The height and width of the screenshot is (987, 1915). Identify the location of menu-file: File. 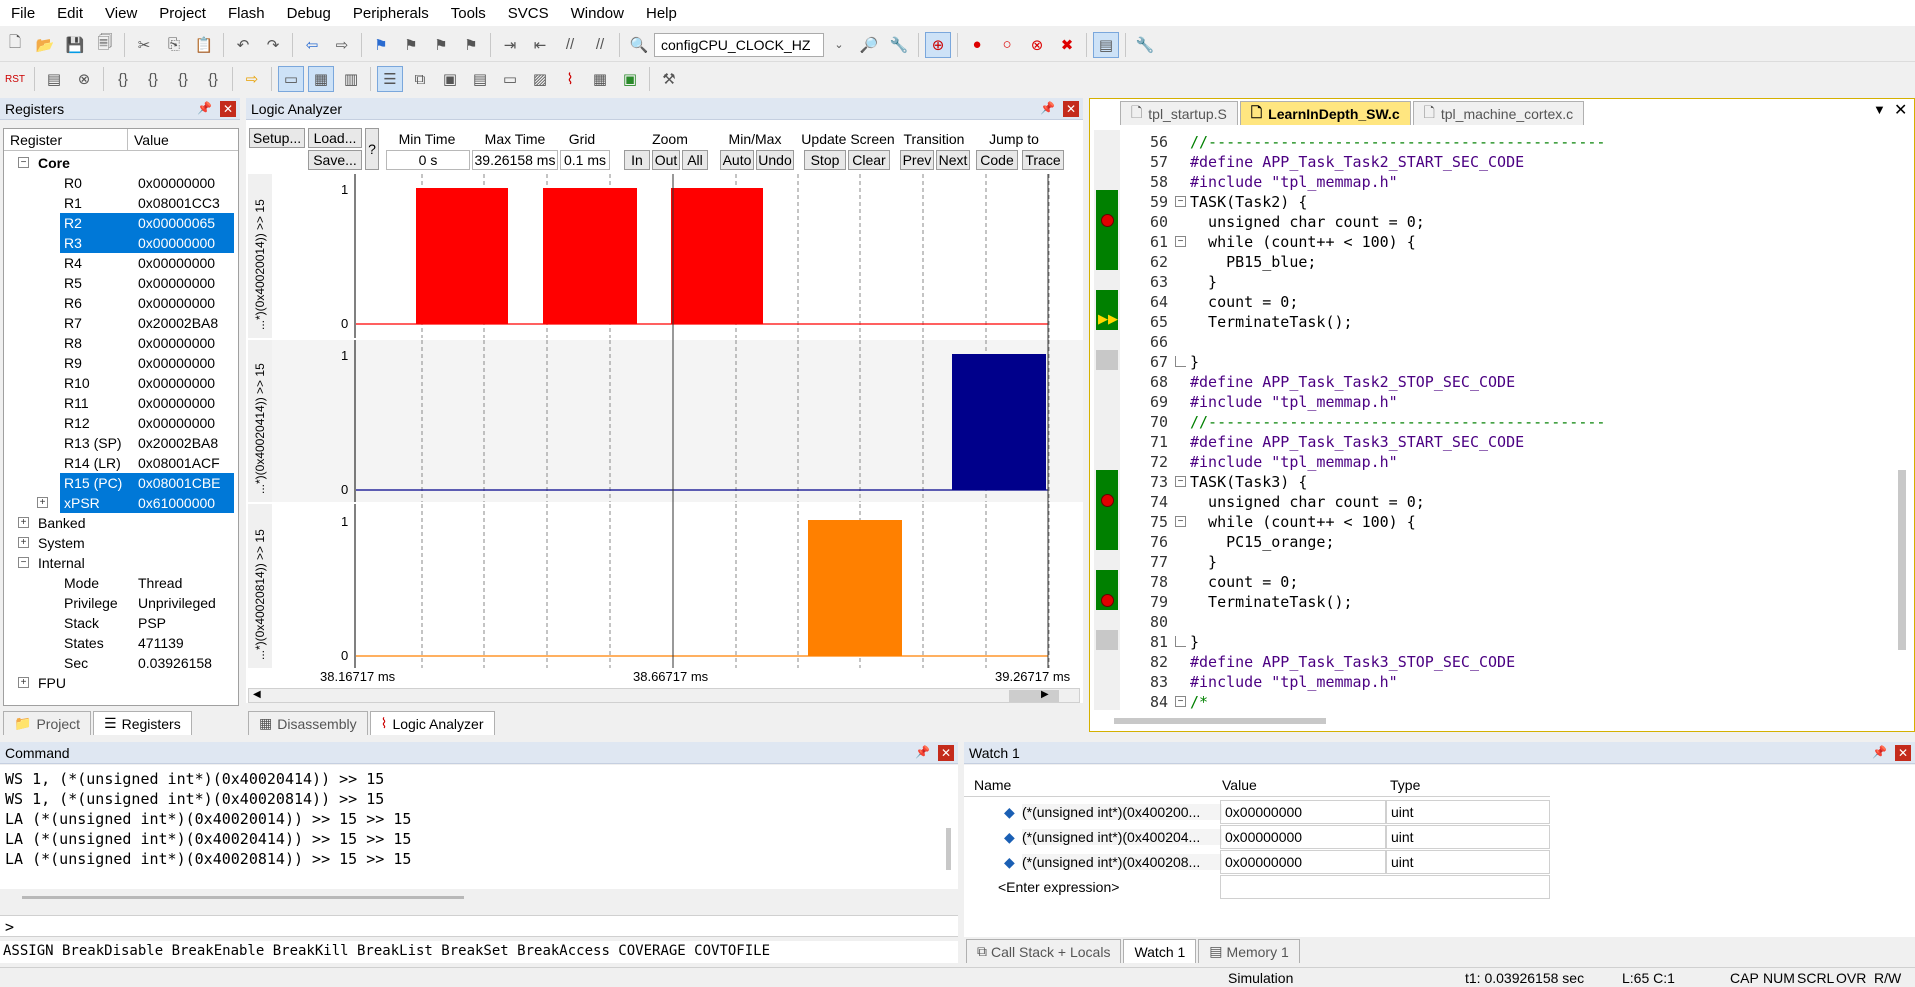
(23, 13).